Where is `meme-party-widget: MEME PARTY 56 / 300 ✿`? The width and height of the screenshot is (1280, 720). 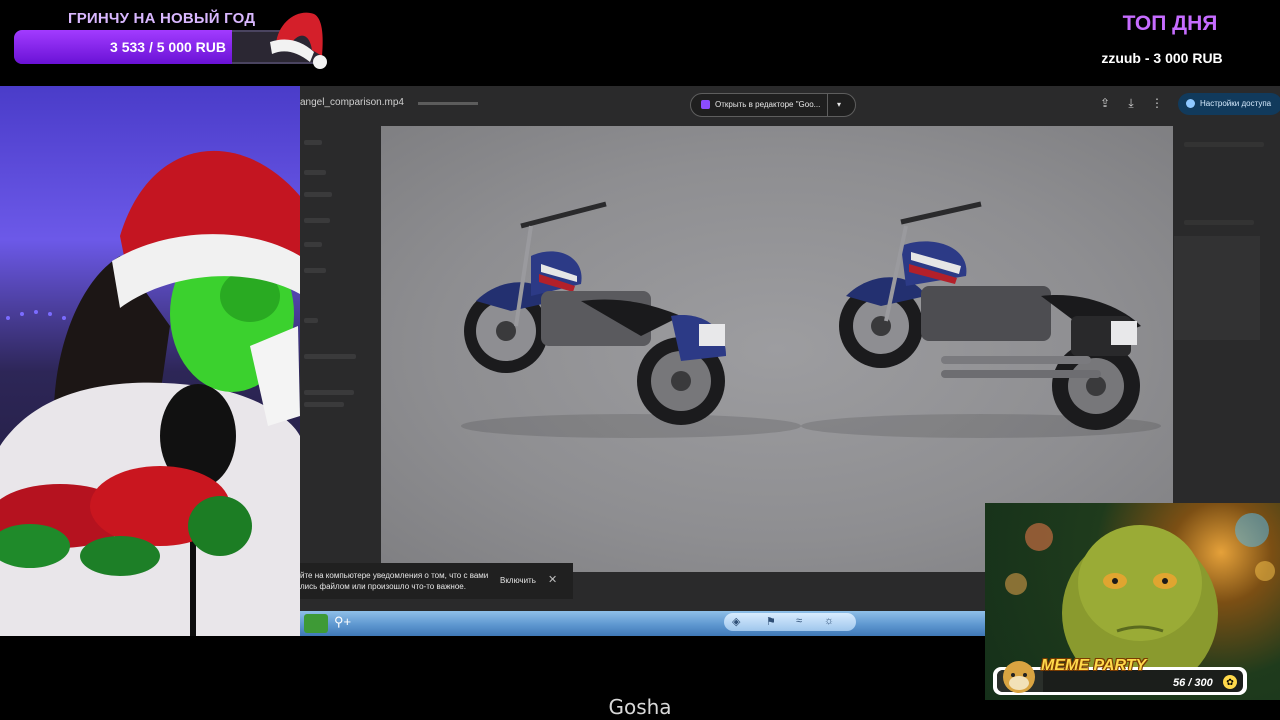
meme-party-widget: MEME PARTY 56 / 300 ✿ is located at coordinates (1132, 601).